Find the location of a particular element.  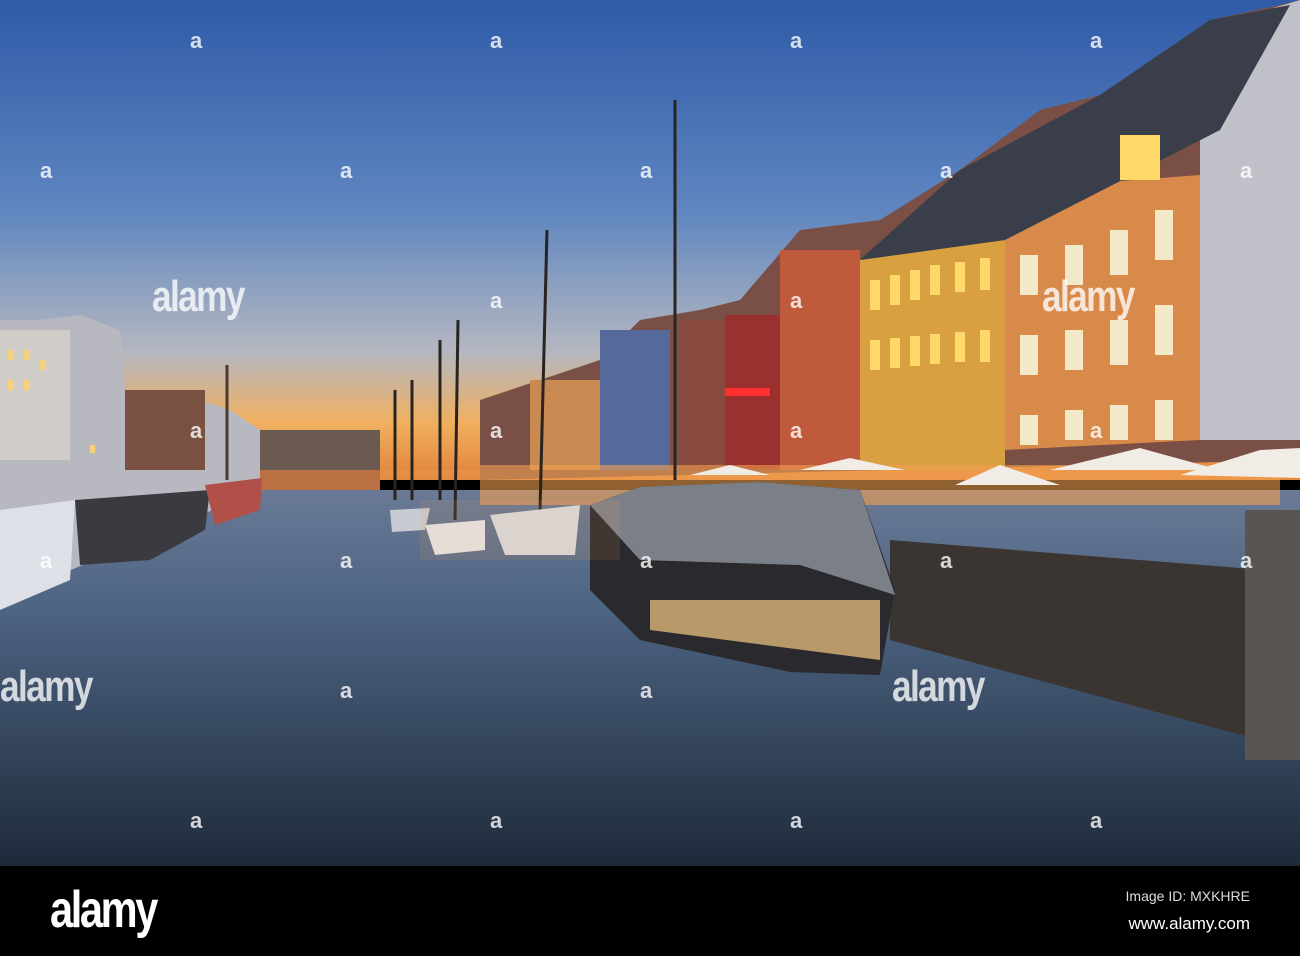

alamy-logo: alamy is located at coordinates (104, 910).